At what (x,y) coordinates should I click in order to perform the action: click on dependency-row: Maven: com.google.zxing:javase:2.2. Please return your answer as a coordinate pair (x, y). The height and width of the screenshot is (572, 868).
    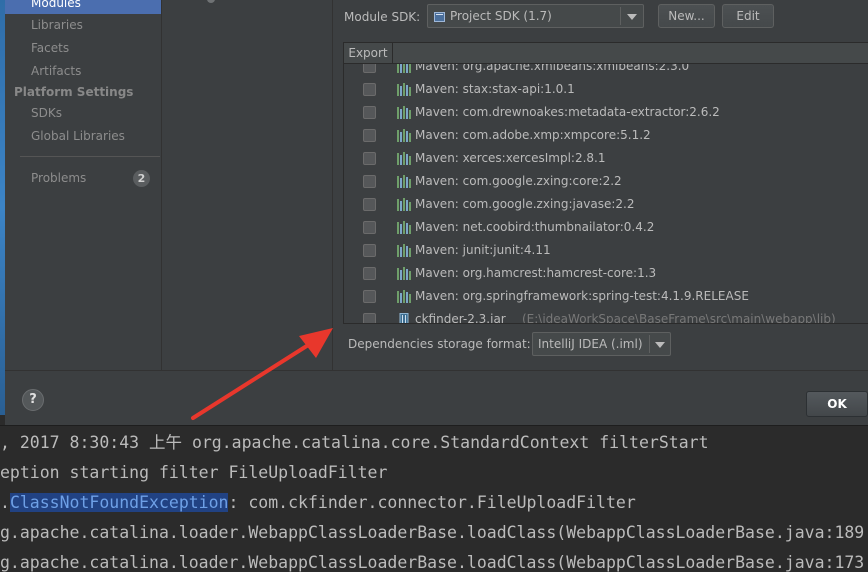
    Looking at the image, I should click on (606, 204).